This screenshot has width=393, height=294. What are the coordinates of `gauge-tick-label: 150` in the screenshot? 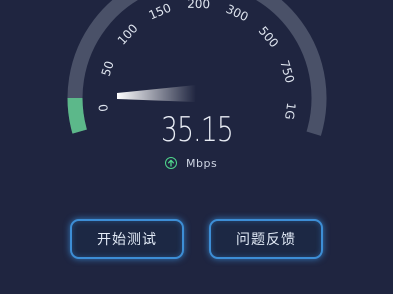 It's located at (160, 12).